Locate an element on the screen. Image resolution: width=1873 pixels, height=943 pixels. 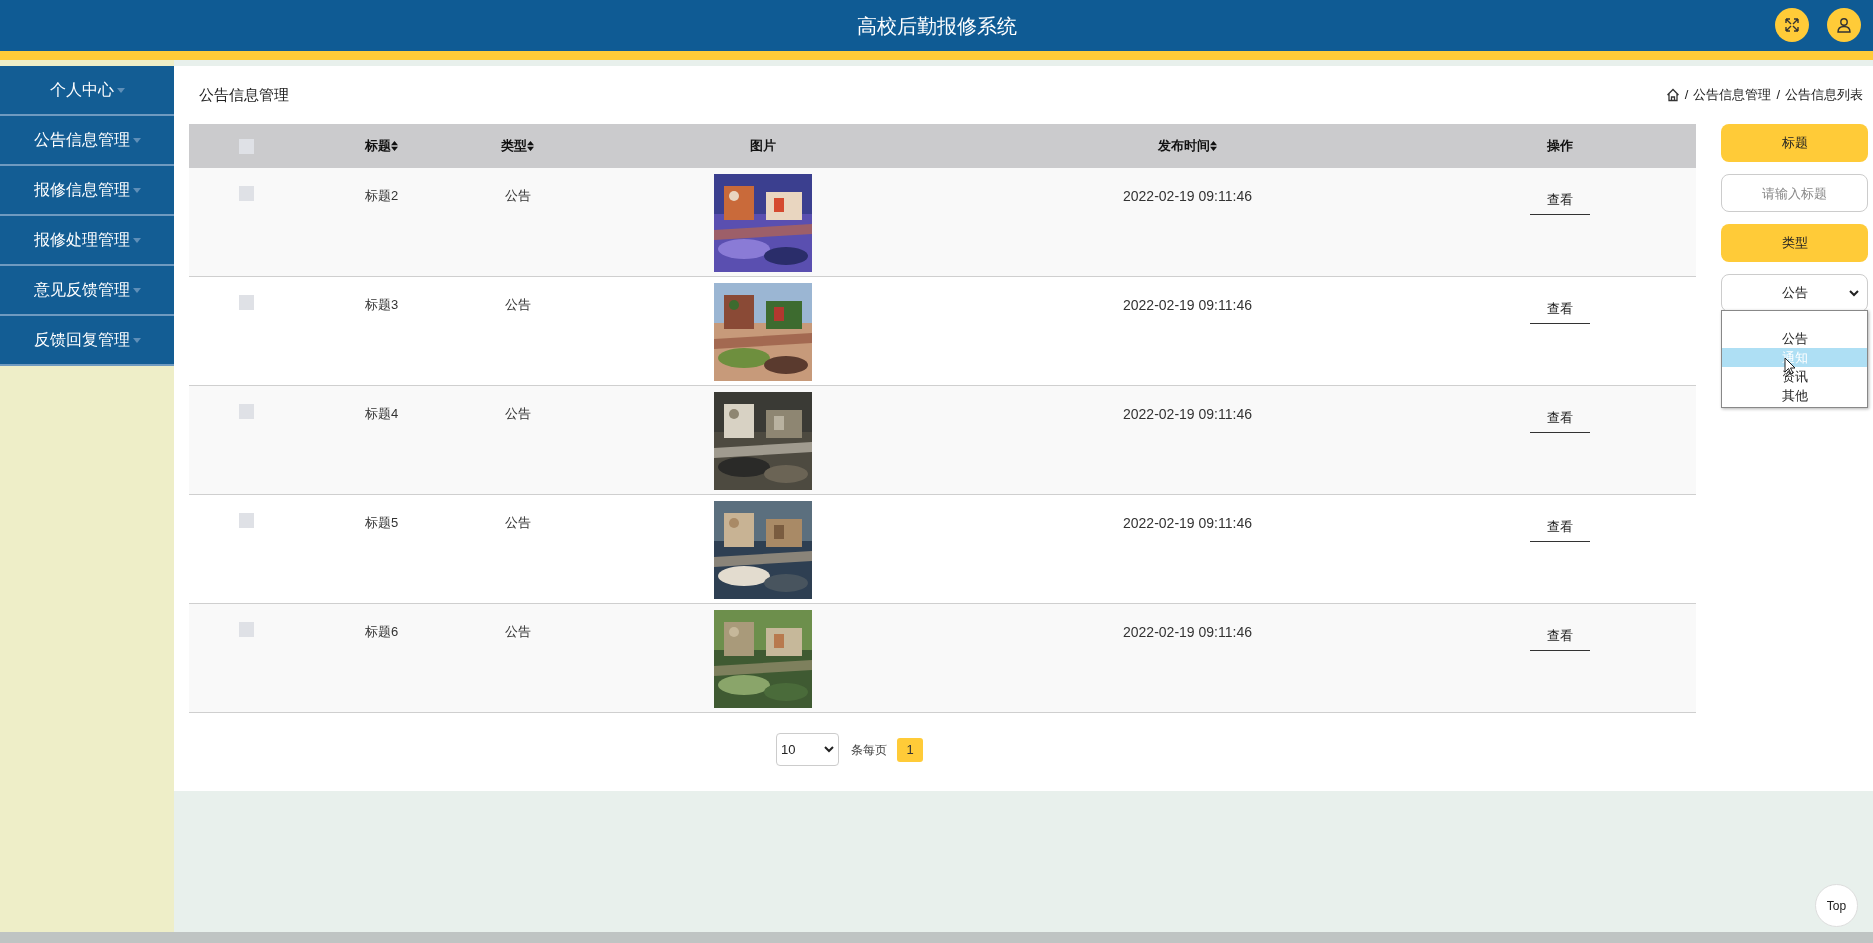
sidebar-item: 公告信息管理 is located at coordinates (87, 141).